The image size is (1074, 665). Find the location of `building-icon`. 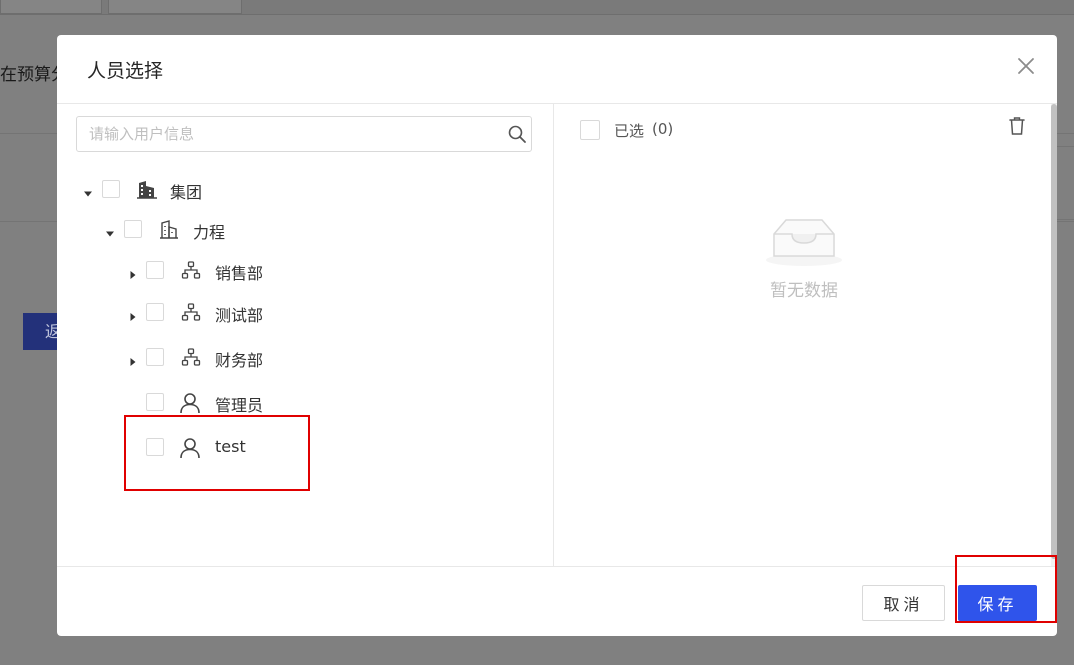

building-icon is located at coordinates (147, 189).